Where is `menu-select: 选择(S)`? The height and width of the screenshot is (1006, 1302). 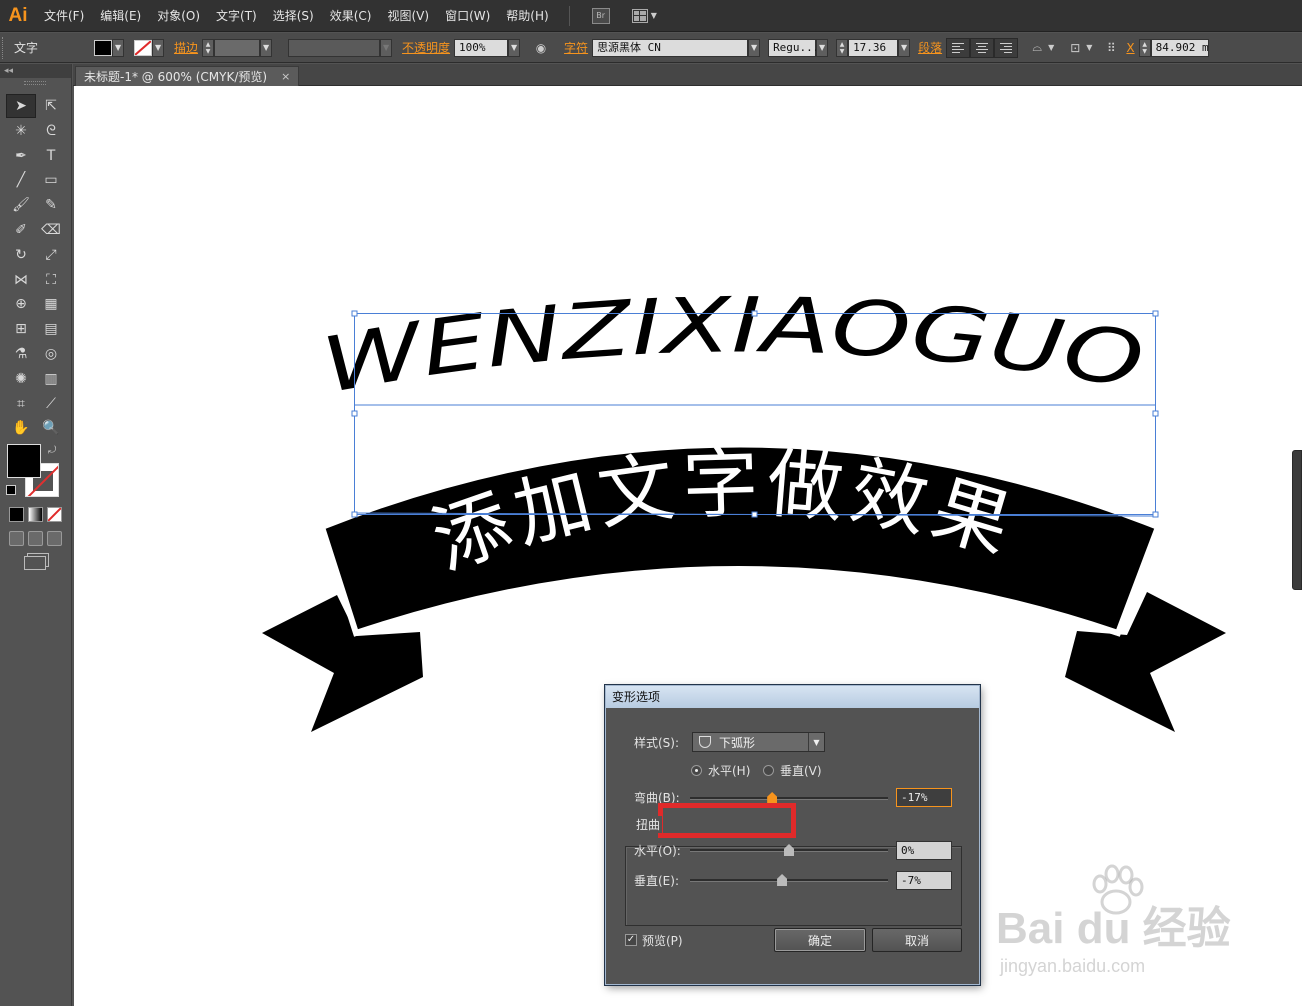 menu-select: 选择(S) is located at coordinates (293, 15).